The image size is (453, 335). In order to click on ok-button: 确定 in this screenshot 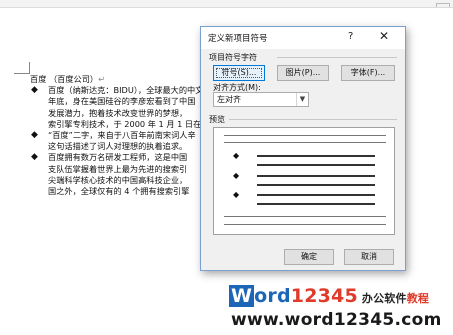, I will do `click(309, 257)`.